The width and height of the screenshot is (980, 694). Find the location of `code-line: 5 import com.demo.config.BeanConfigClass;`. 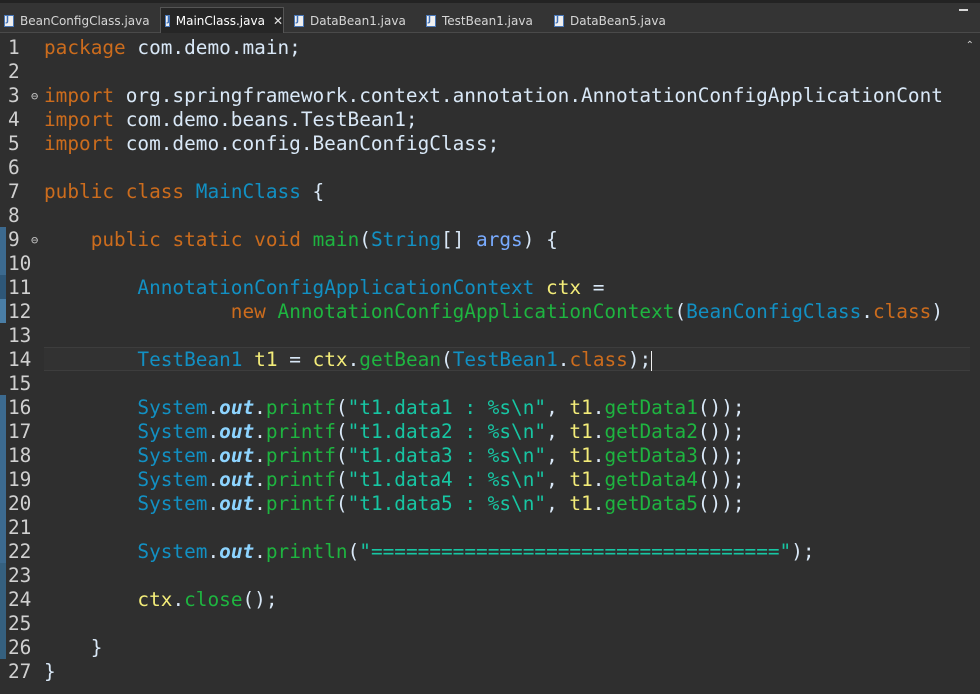

code-line: 5 import com.demo.config.BeanConfigClass; is located at coordinates (490, 144).